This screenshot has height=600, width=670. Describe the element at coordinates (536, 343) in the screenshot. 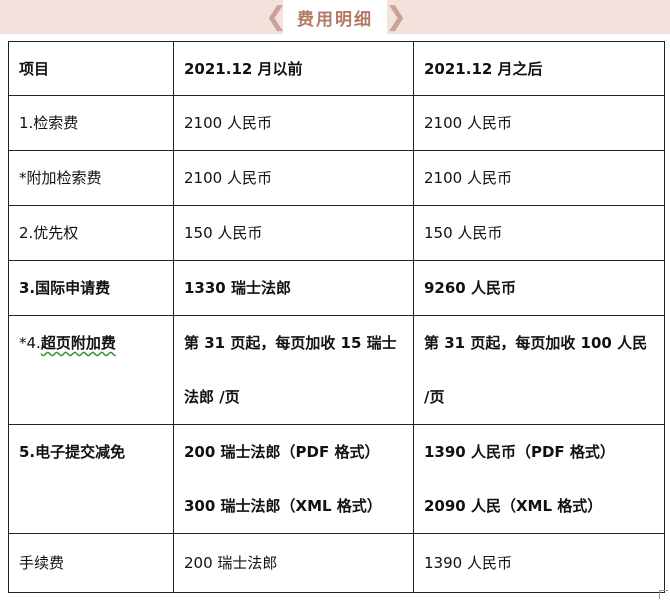

I see `cell-after-line: 第 31 页起，每页加收 100 人民` at that location.